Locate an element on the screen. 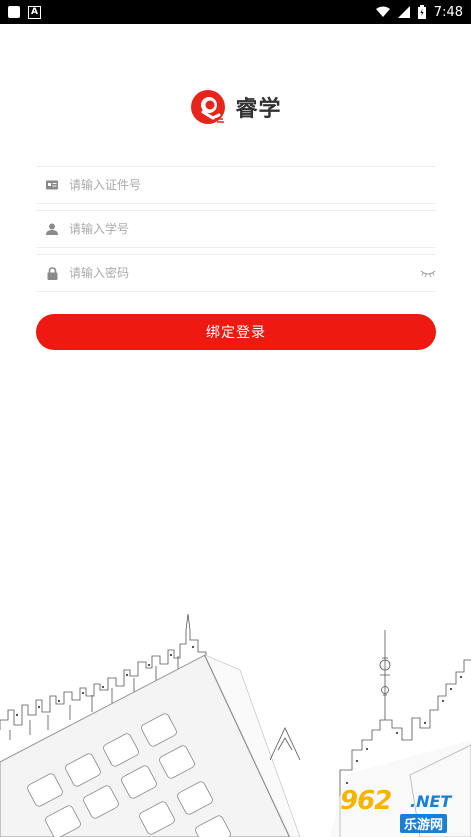 This screenshot has height=837, width=471. status-left: A is located at coordinates (24, 12).